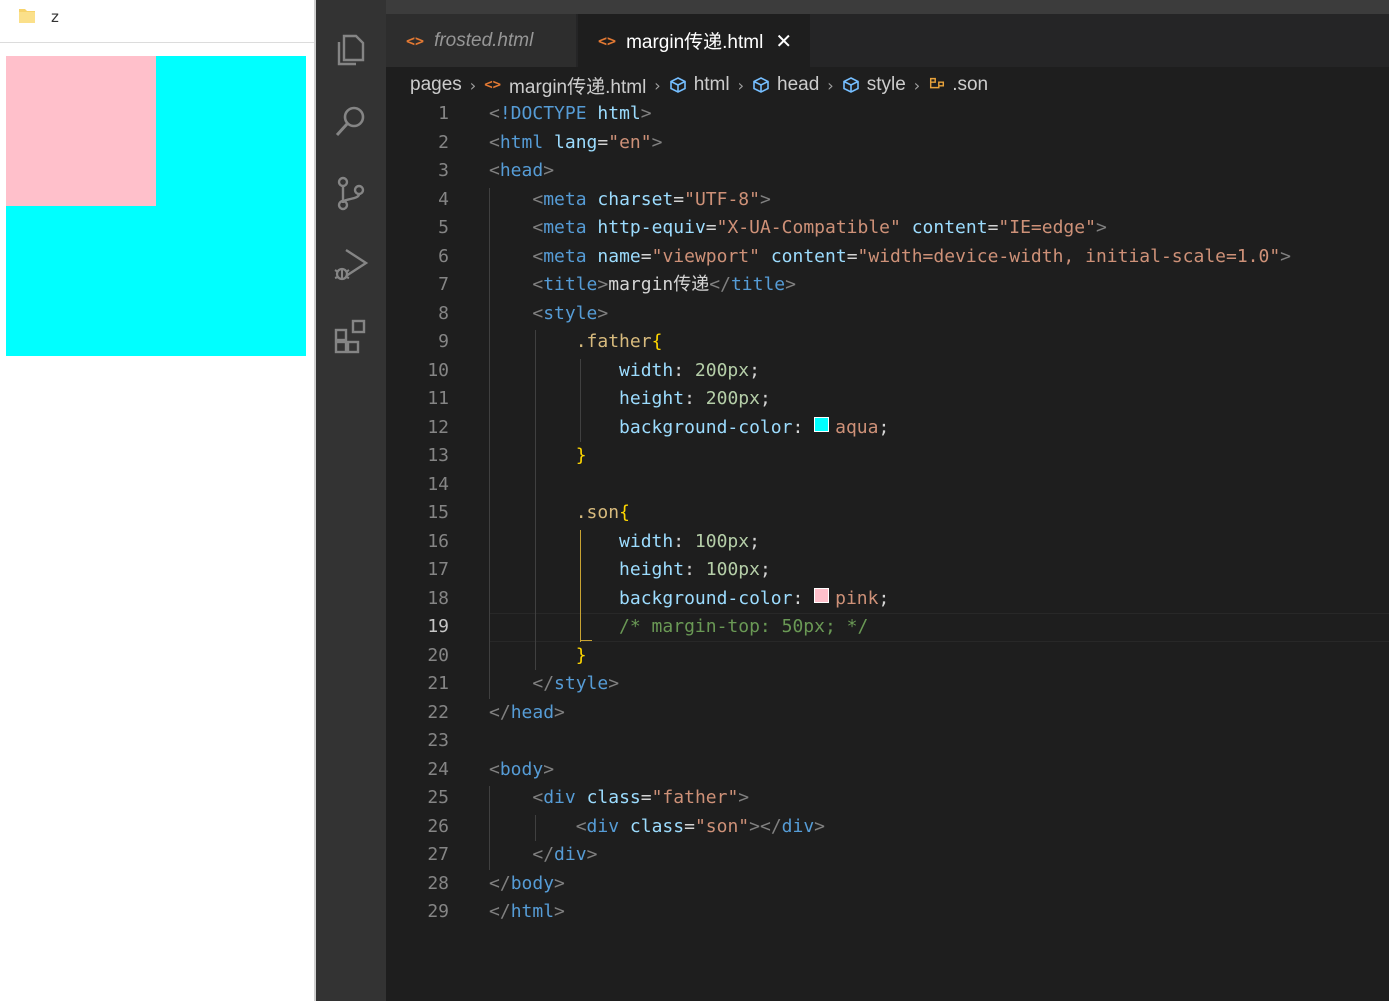  I want to click on breadcrumb-item-style: style, so click(886, 85).